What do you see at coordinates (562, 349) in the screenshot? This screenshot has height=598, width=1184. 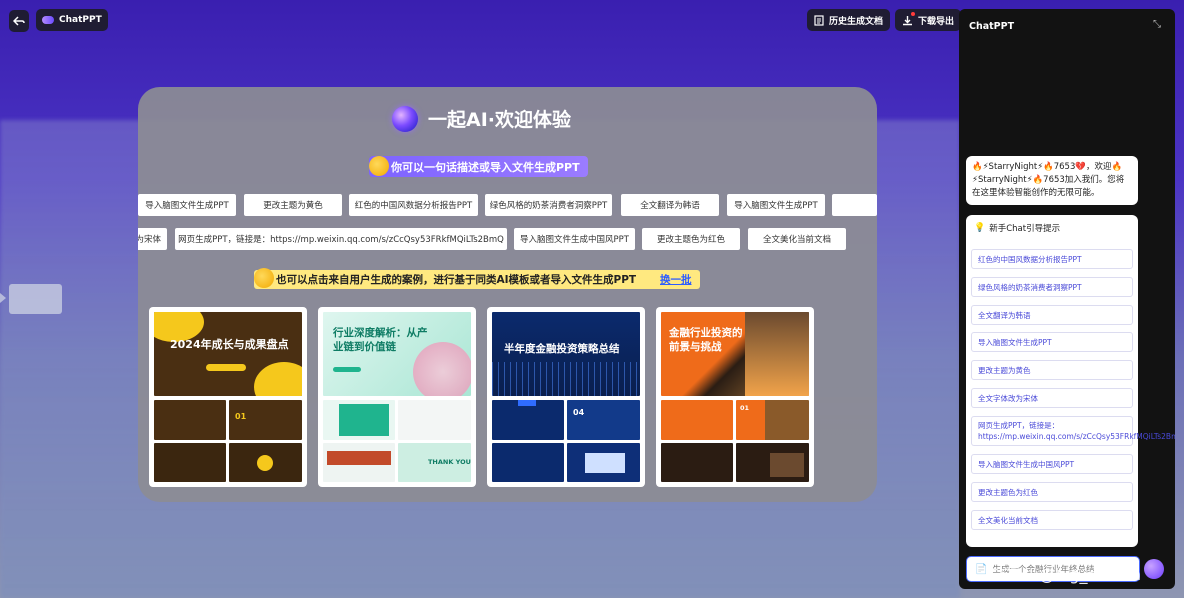 I see `card-title: 半年度金融投资策略总结` at bounding box center [562, 349].